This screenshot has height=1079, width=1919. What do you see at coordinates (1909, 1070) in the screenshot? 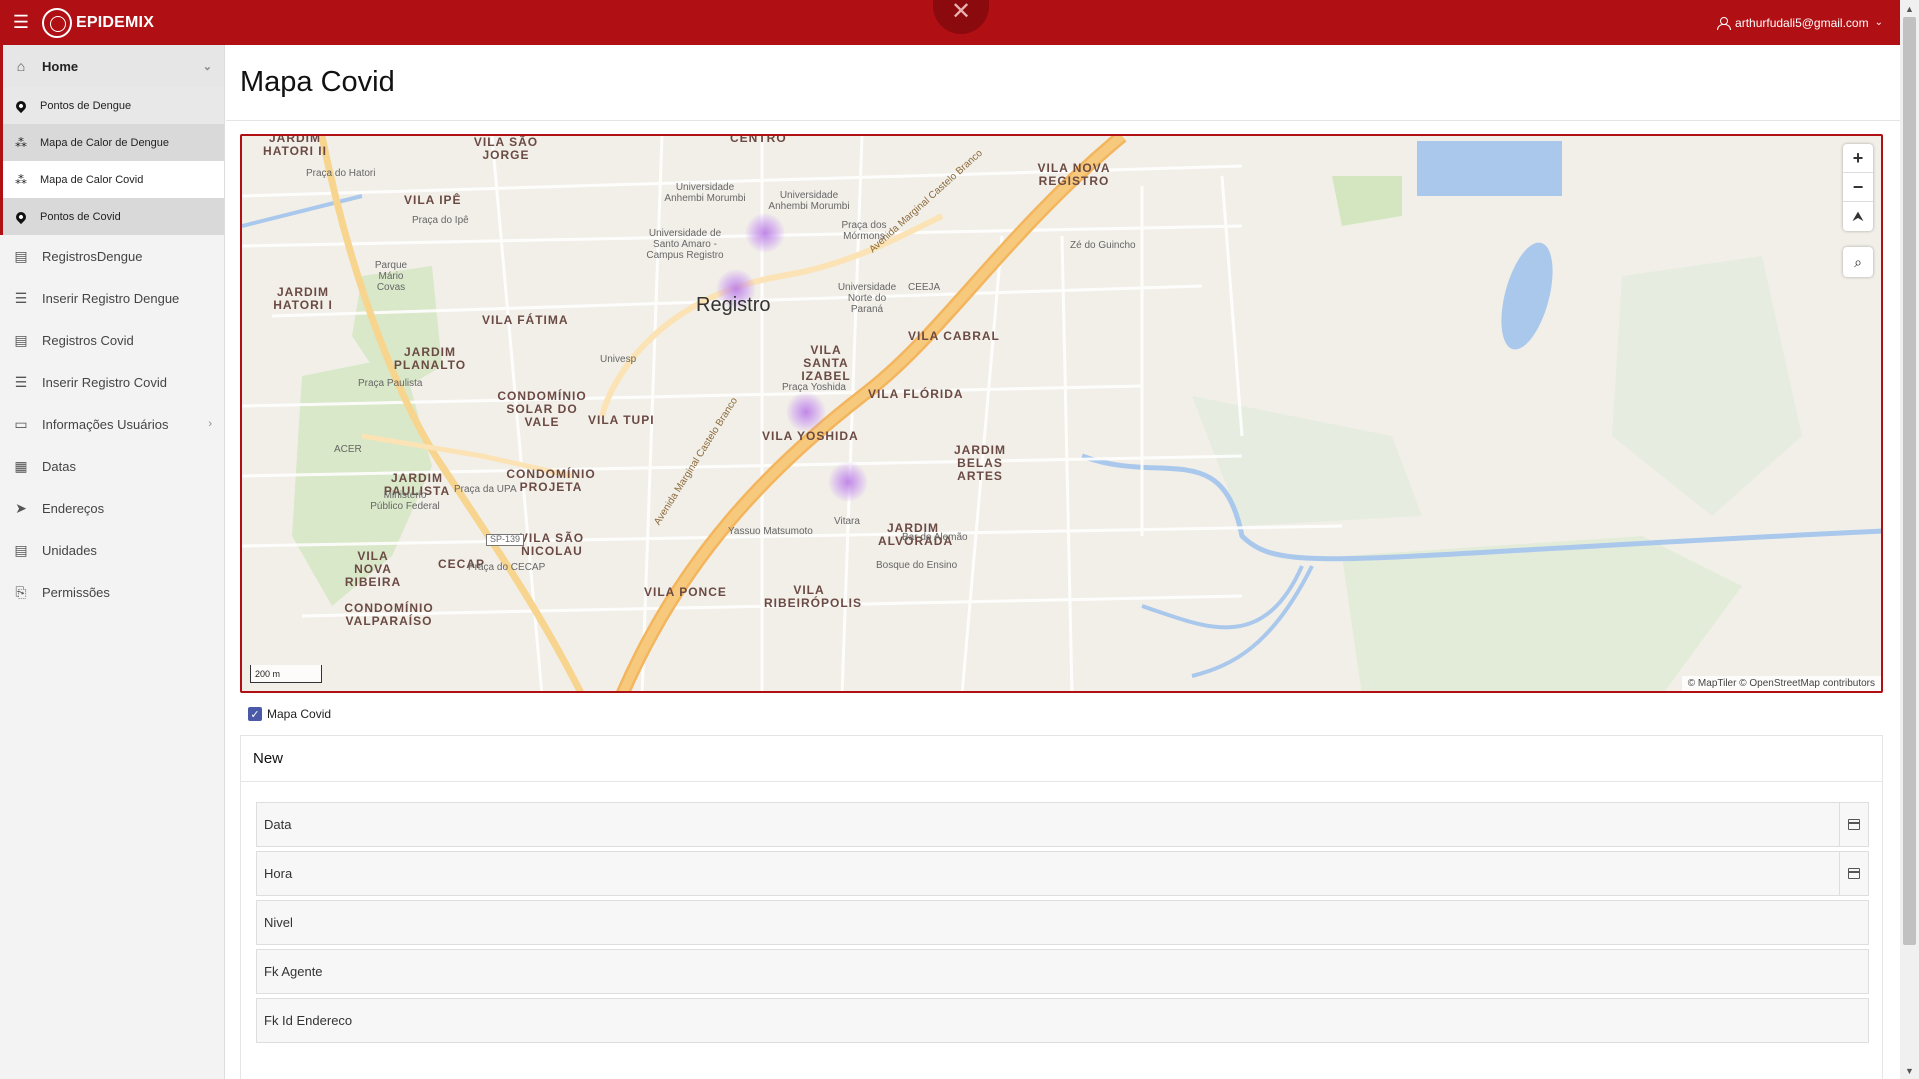
I see `scroll-down-arrow-icon: ▼` at bounding box center [1909, 1070].